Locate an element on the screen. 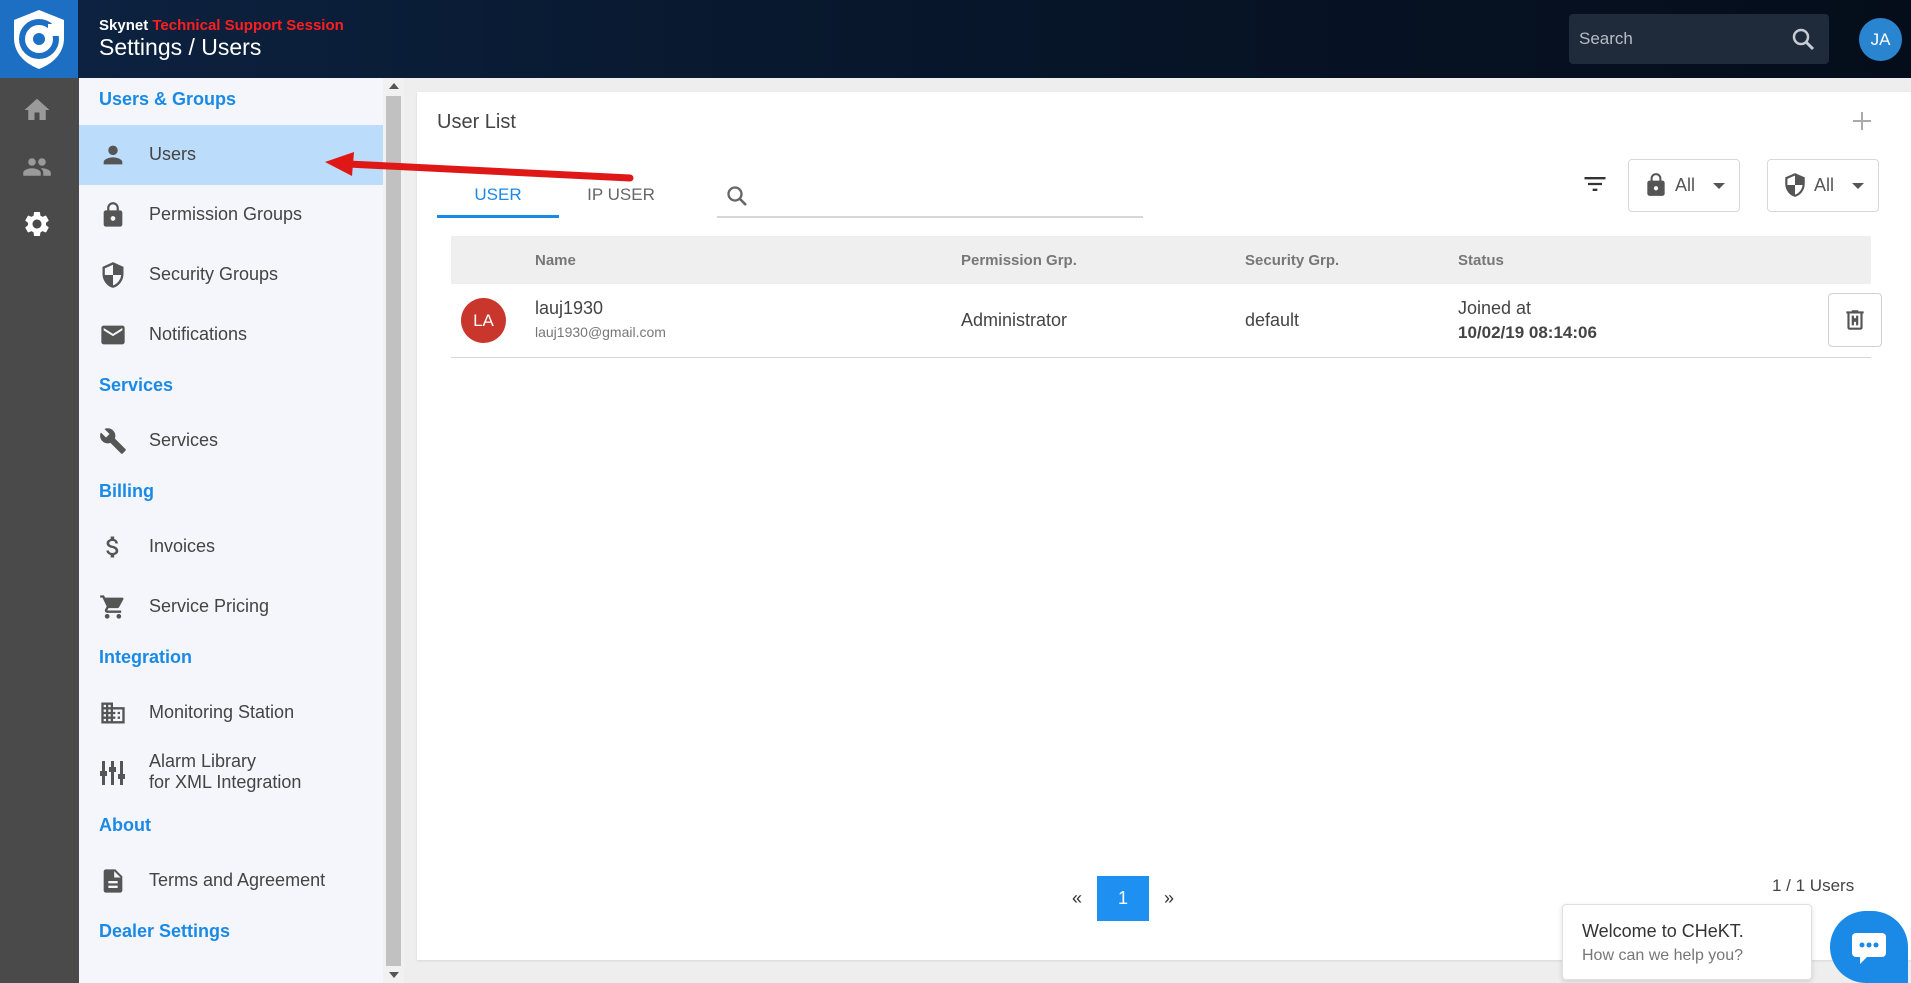  sliders-icon is located at coordinates (112, 773).